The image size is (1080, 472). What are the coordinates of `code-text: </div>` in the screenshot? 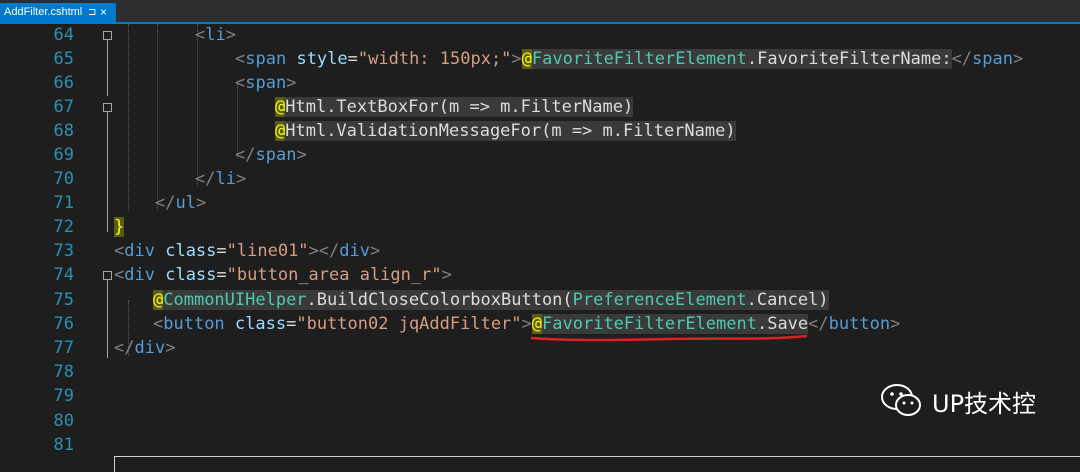 It's located at (145, 348).